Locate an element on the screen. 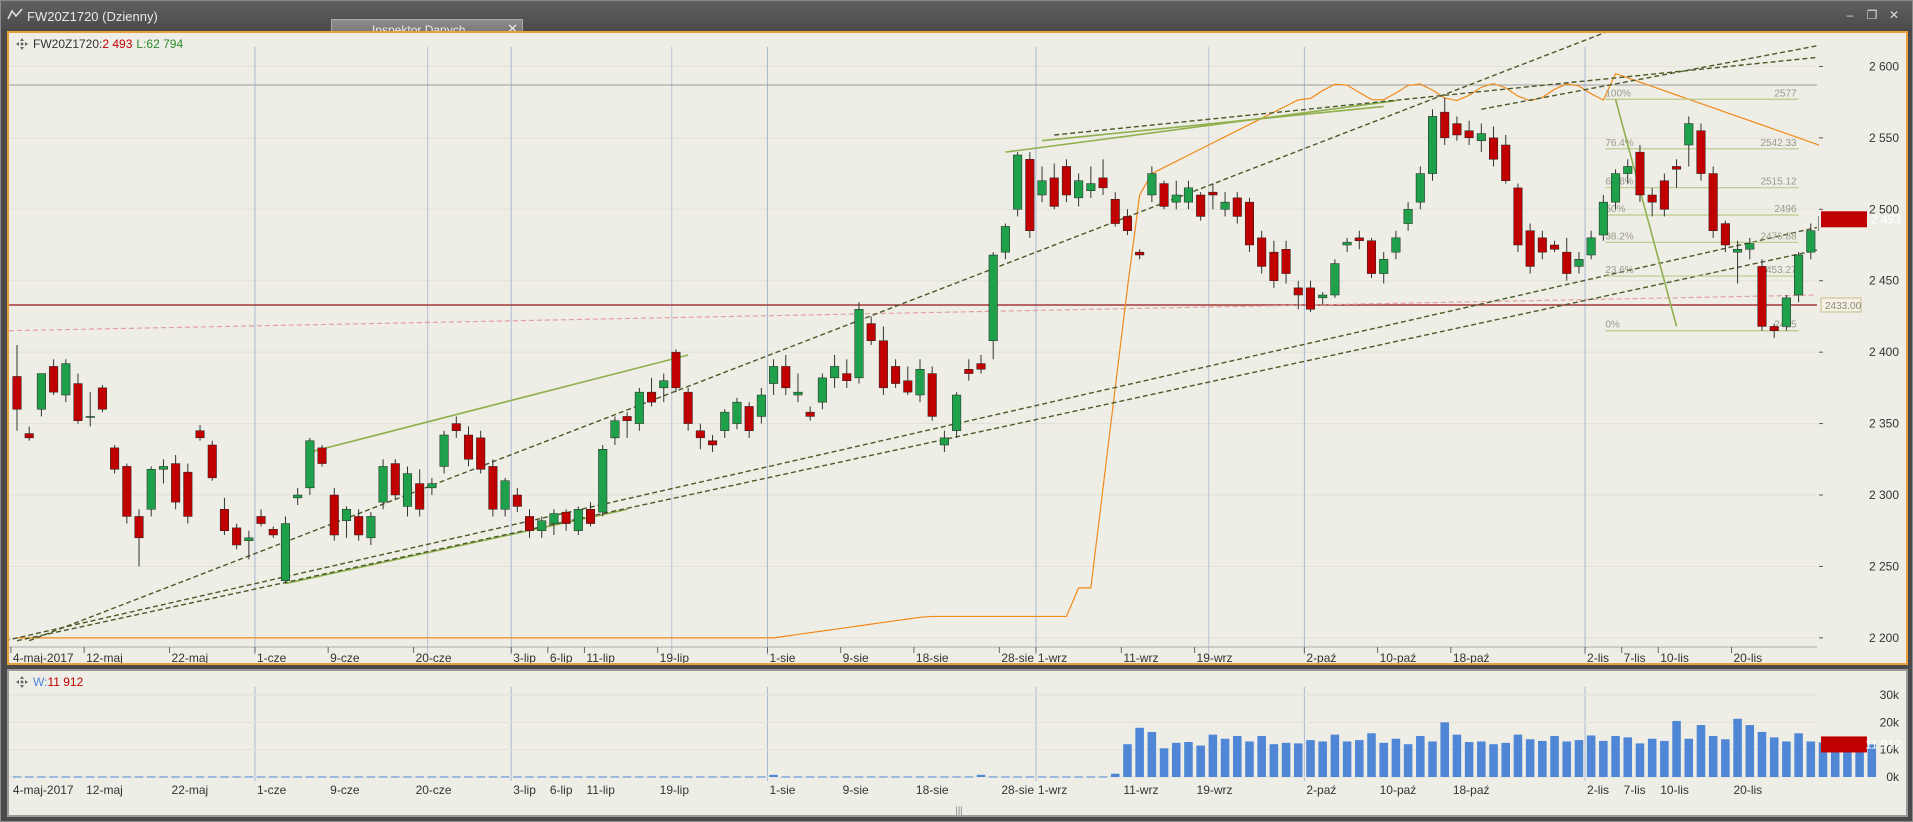 The height and width of the screenshot is (822, 1913). volume-x-tick-label: 19-lip is located at coordinates (675, 790).